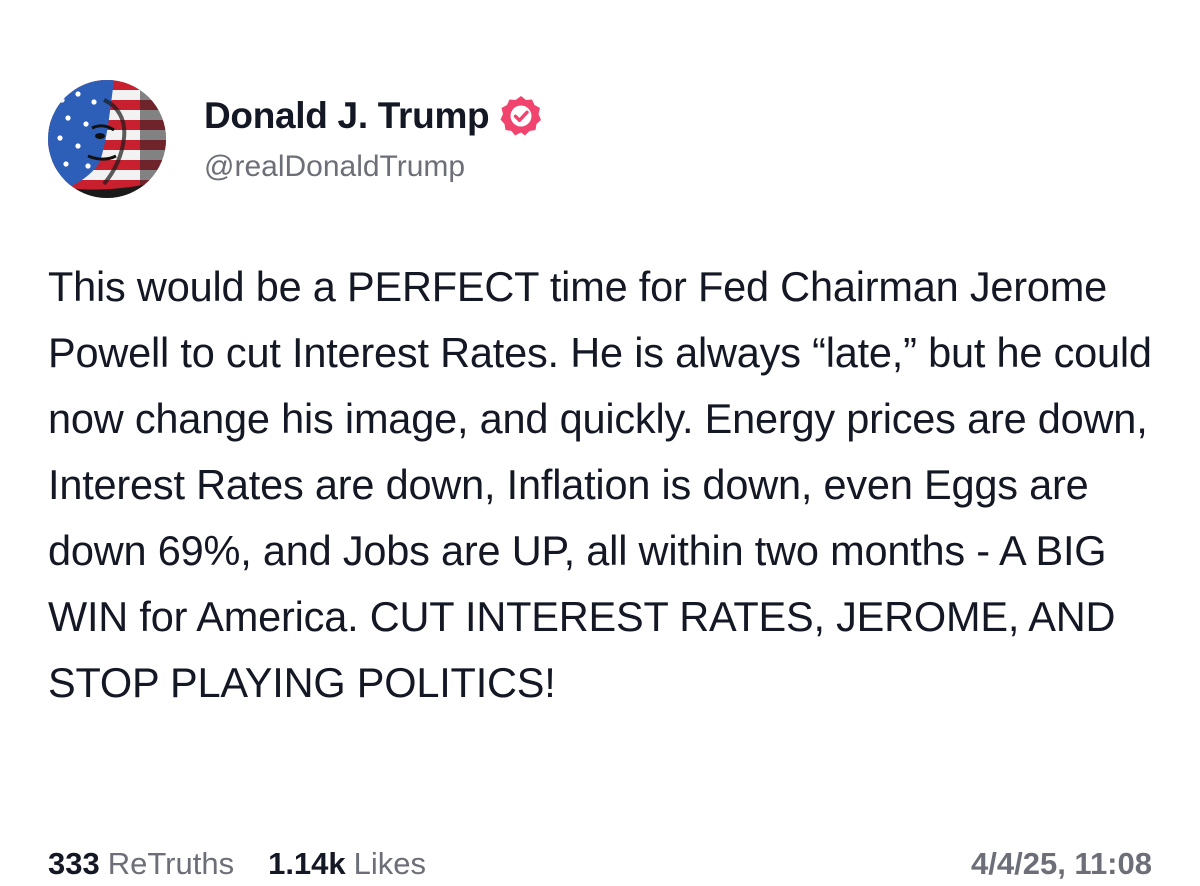 This screenshot has height=886, width=1200. I want to click on likes-label: Likes, so click(390, 863).